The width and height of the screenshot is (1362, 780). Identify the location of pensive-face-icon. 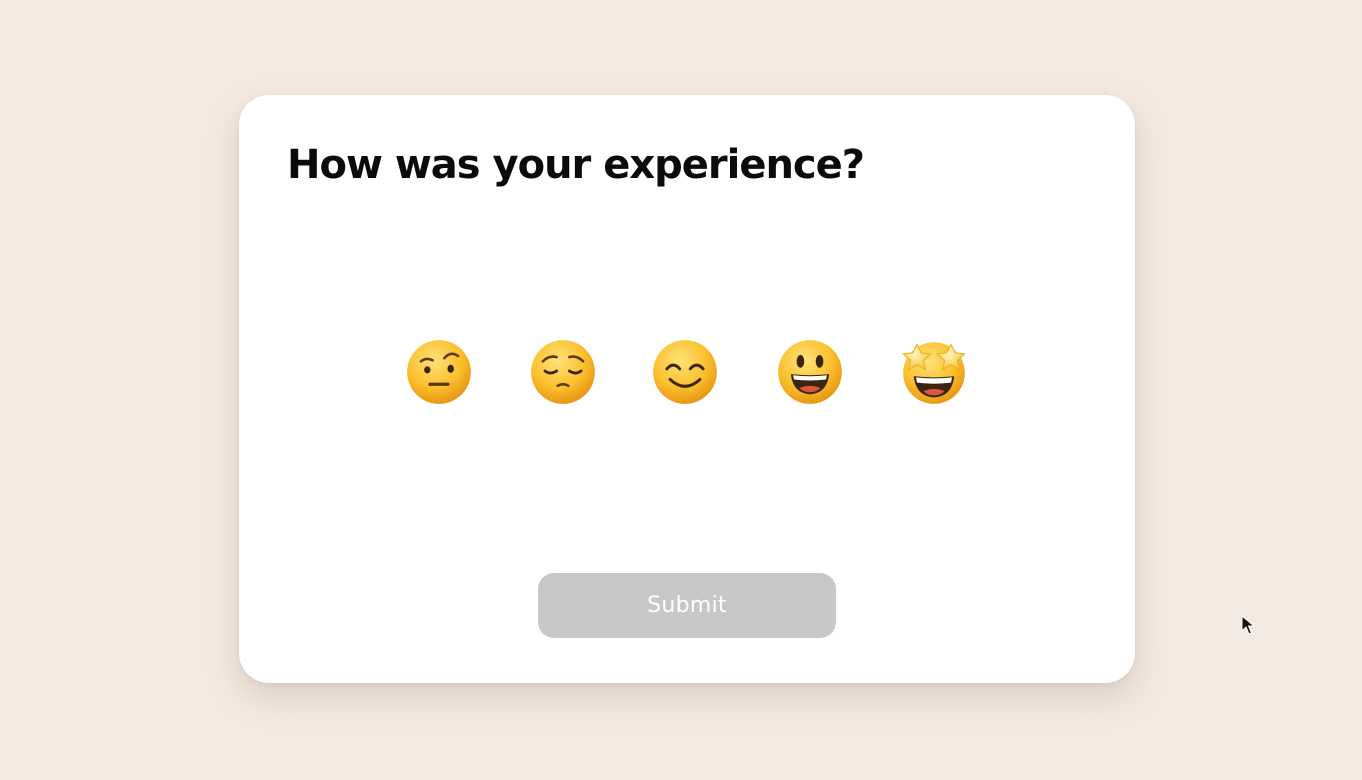
(563, 372).